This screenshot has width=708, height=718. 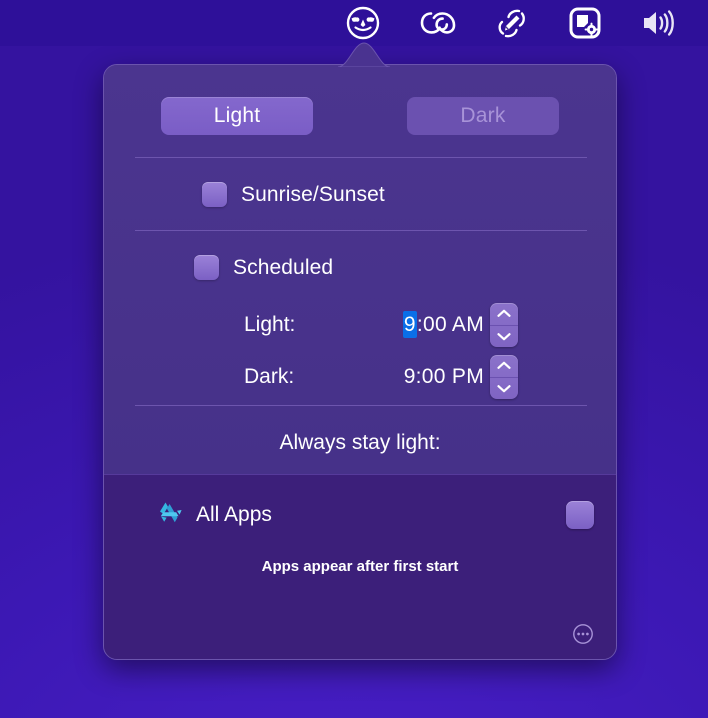 I want to click on scheduled-row: Scheduled, so click(x=263, y=267).